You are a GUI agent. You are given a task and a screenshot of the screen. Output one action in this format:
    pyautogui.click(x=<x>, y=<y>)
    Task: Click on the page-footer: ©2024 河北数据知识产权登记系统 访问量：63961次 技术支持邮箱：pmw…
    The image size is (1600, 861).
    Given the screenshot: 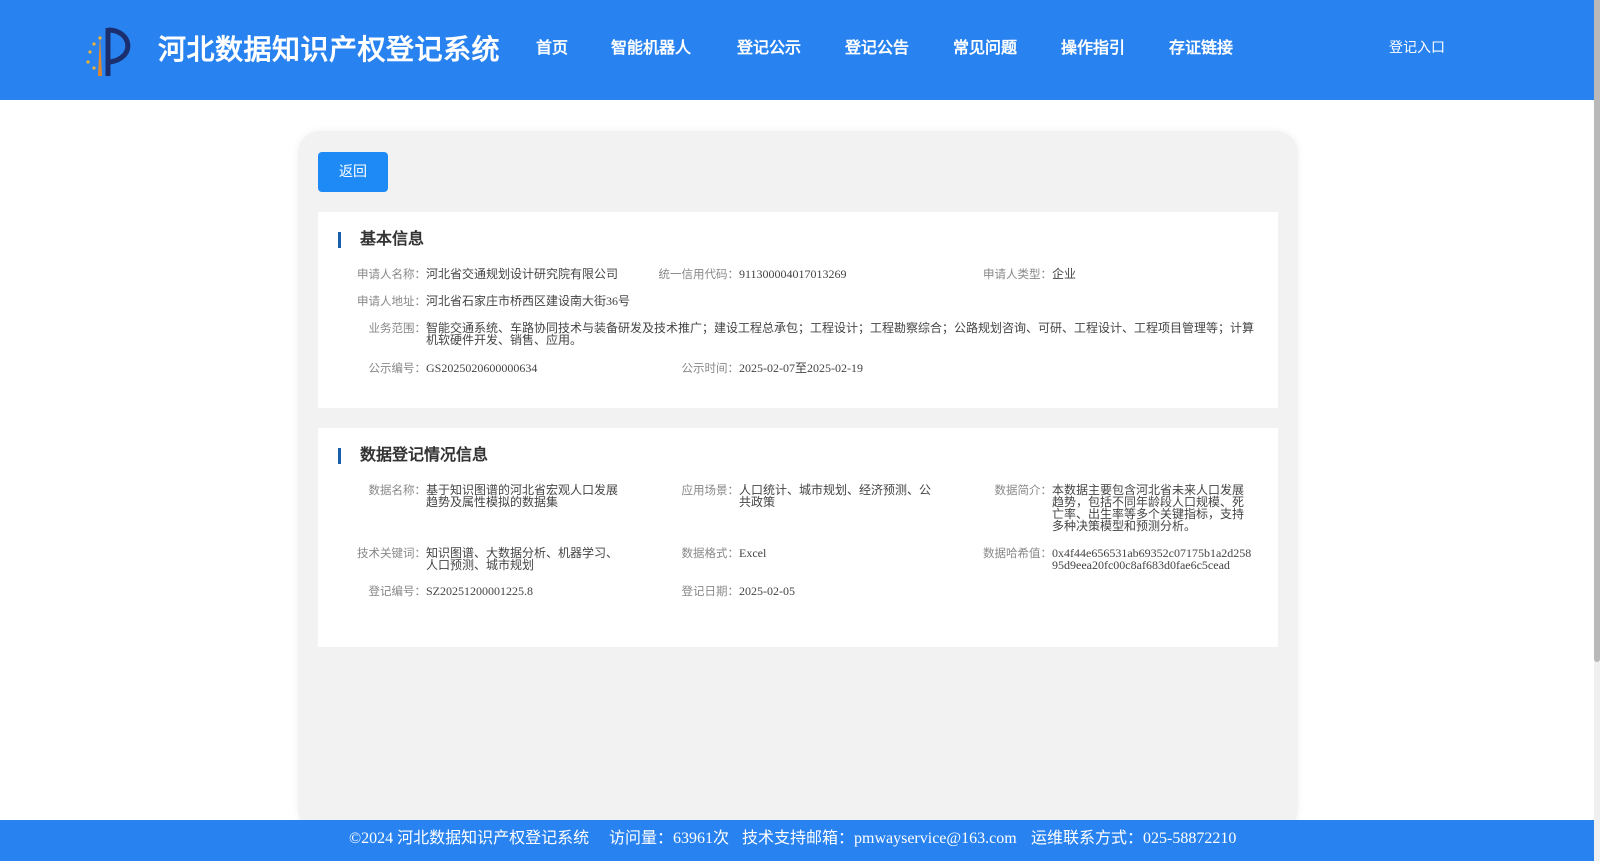 What is the action you would take?
    pyautogui.click(x=797, y=840)
    